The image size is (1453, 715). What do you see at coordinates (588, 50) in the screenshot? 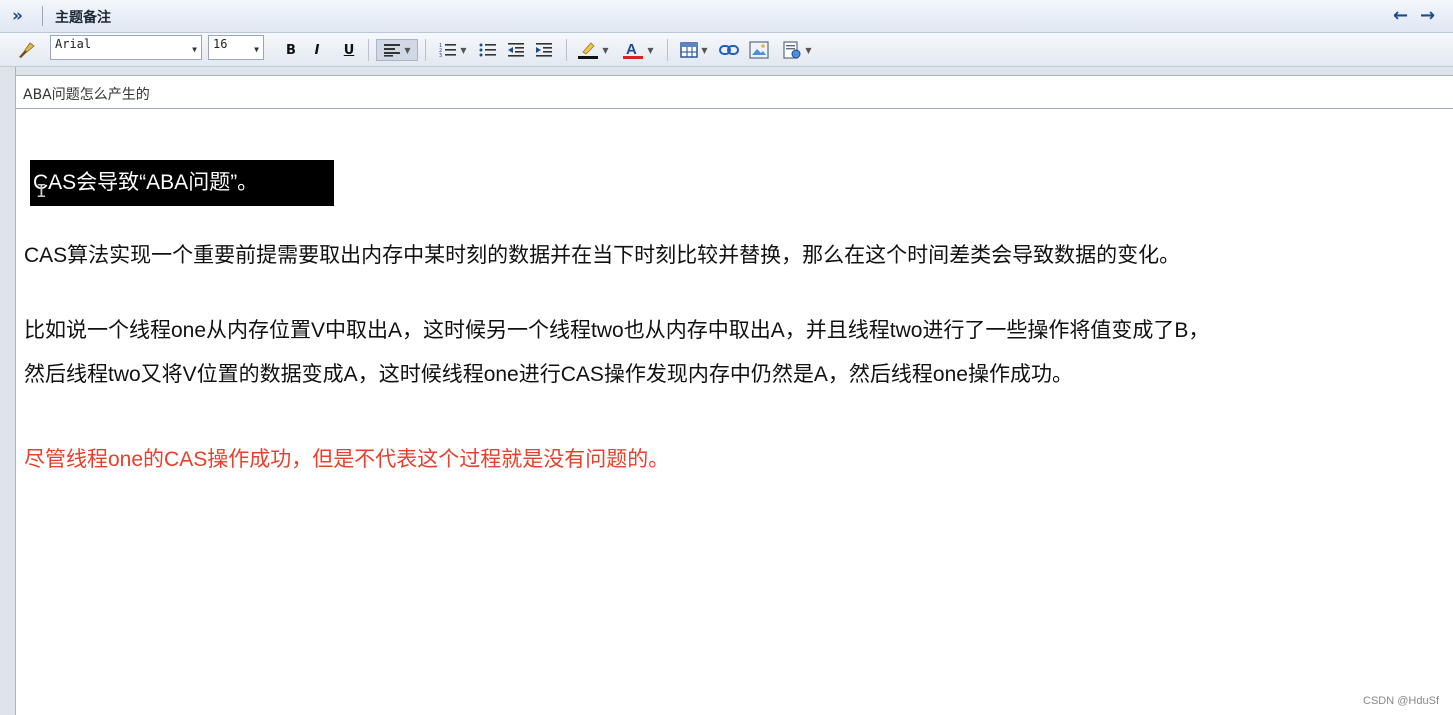
I see `highlighter-icon` at bounding box center [588, 50].